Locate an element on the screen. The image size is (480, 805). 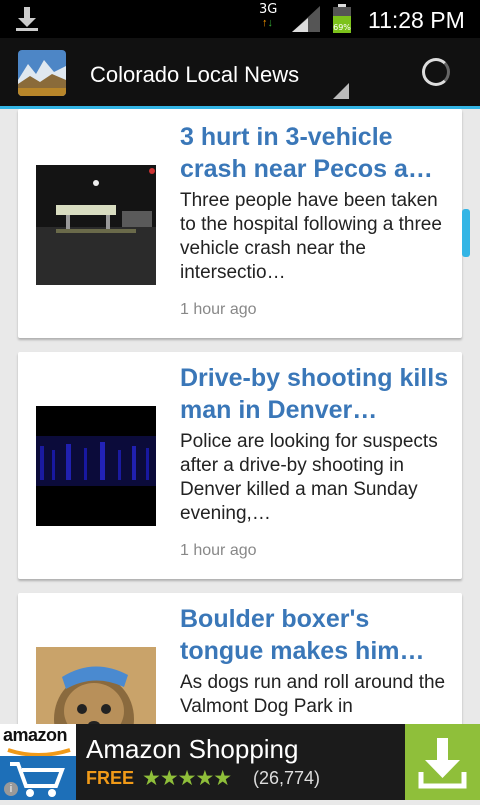
data-activity-icon: ↑↓ is located at coordinates (267, 23).